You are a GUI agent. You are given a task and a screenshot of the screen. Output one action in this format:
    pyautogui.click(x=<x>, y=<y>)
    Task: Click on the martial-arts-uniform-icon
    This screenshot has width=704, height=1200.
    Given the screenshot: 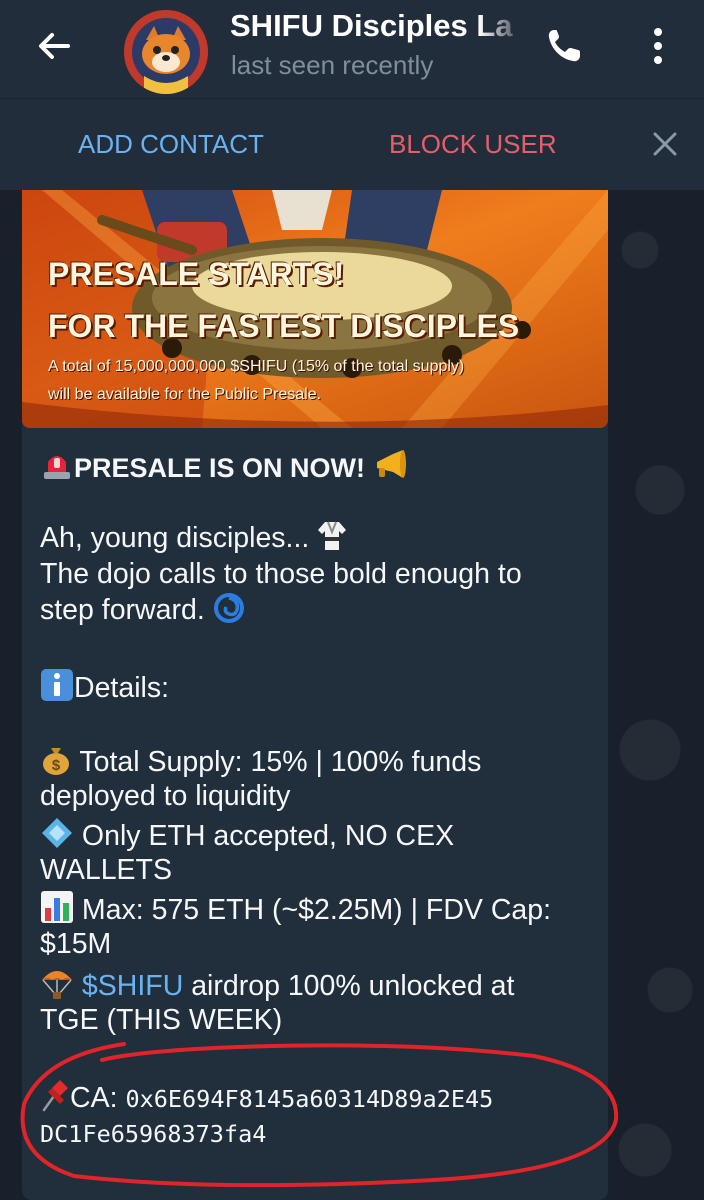 What is the action you would take?
    pyautogui.click(x=332, y=540)
    